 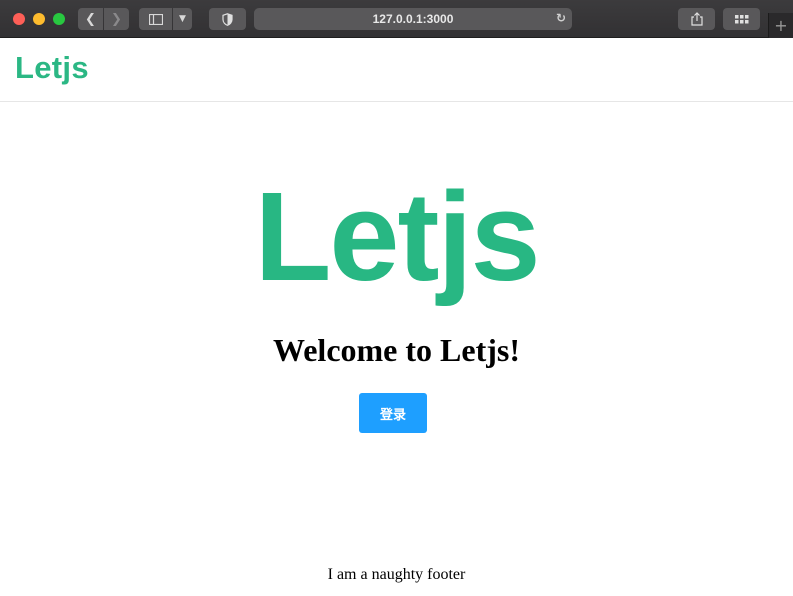 I want to click on browser-toolbar: ❮ ❯ ▼ 127.0.0.1:3000 ↻ +, so click(x=396, y=19).